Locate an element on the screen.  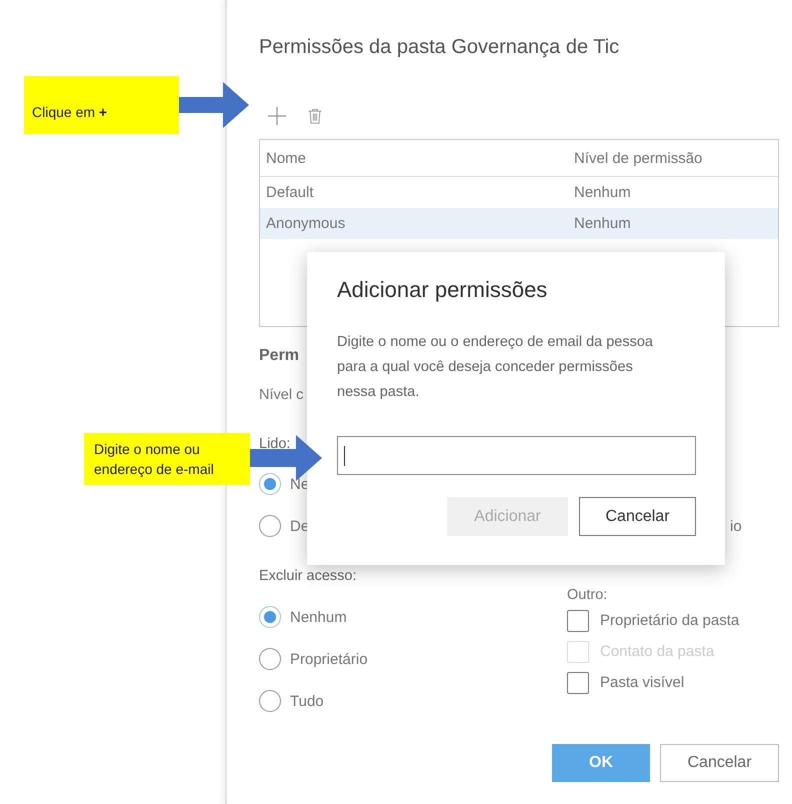
arrow-drawing is located at coordinates (214, 105).